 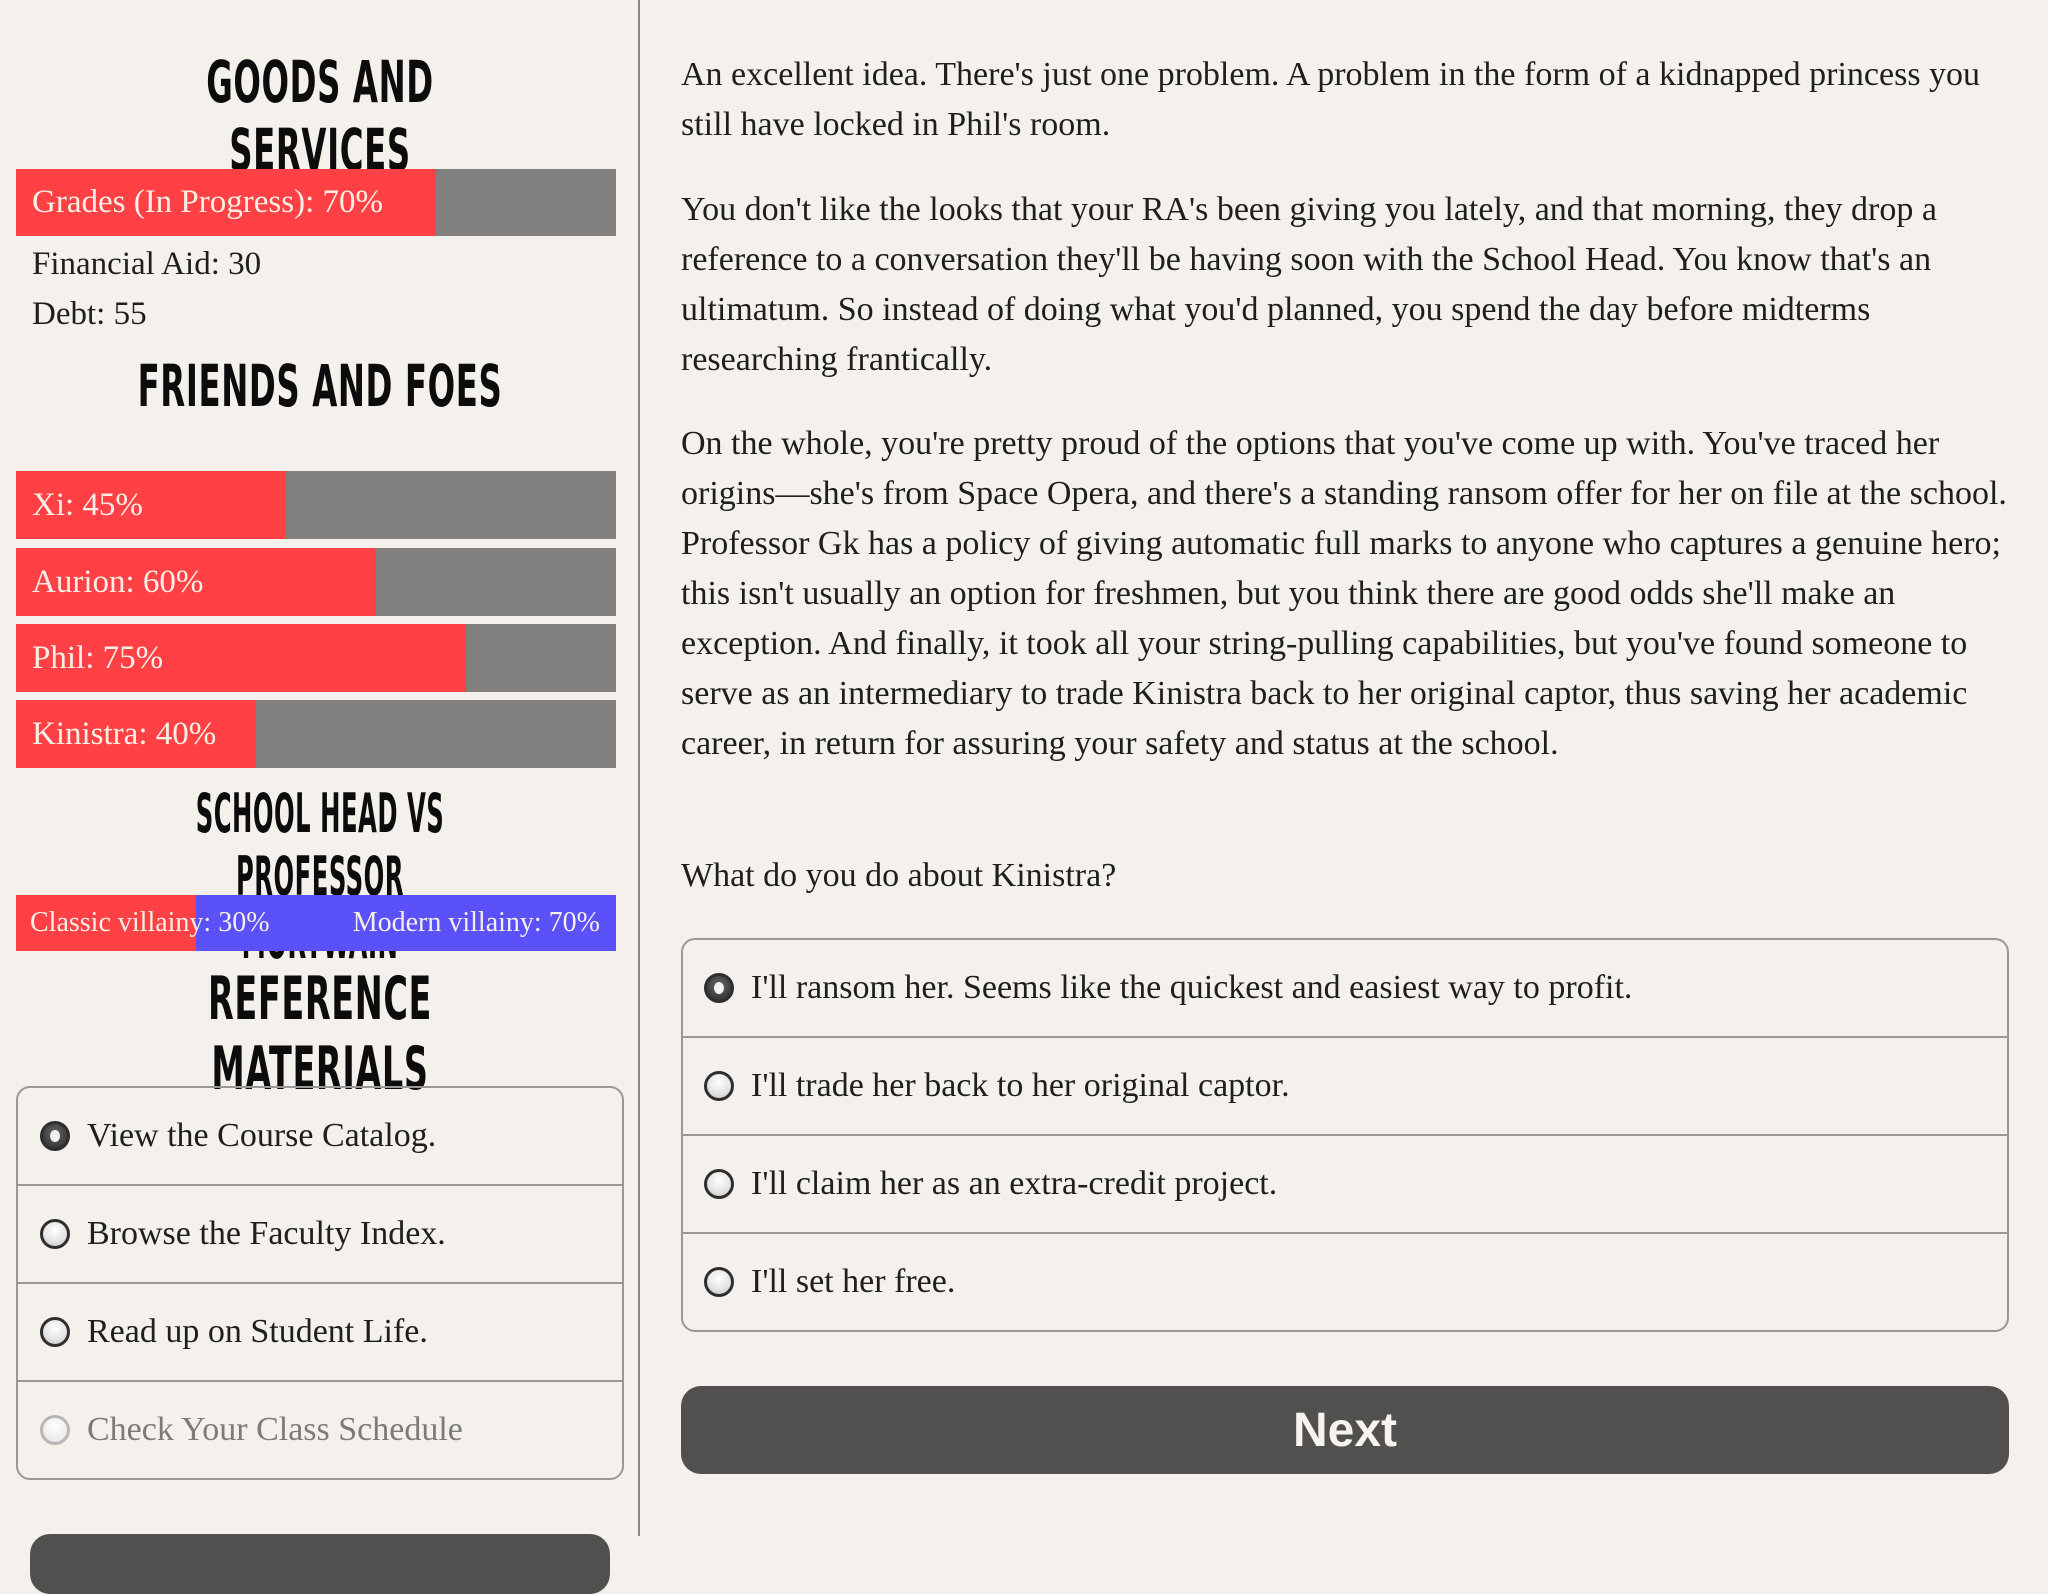 What do you see at coordinates (316, 734) in the screenshot?
I see `relationship-bar-kinistra: Kinistra: 40%` at bounding box center [316, 734].